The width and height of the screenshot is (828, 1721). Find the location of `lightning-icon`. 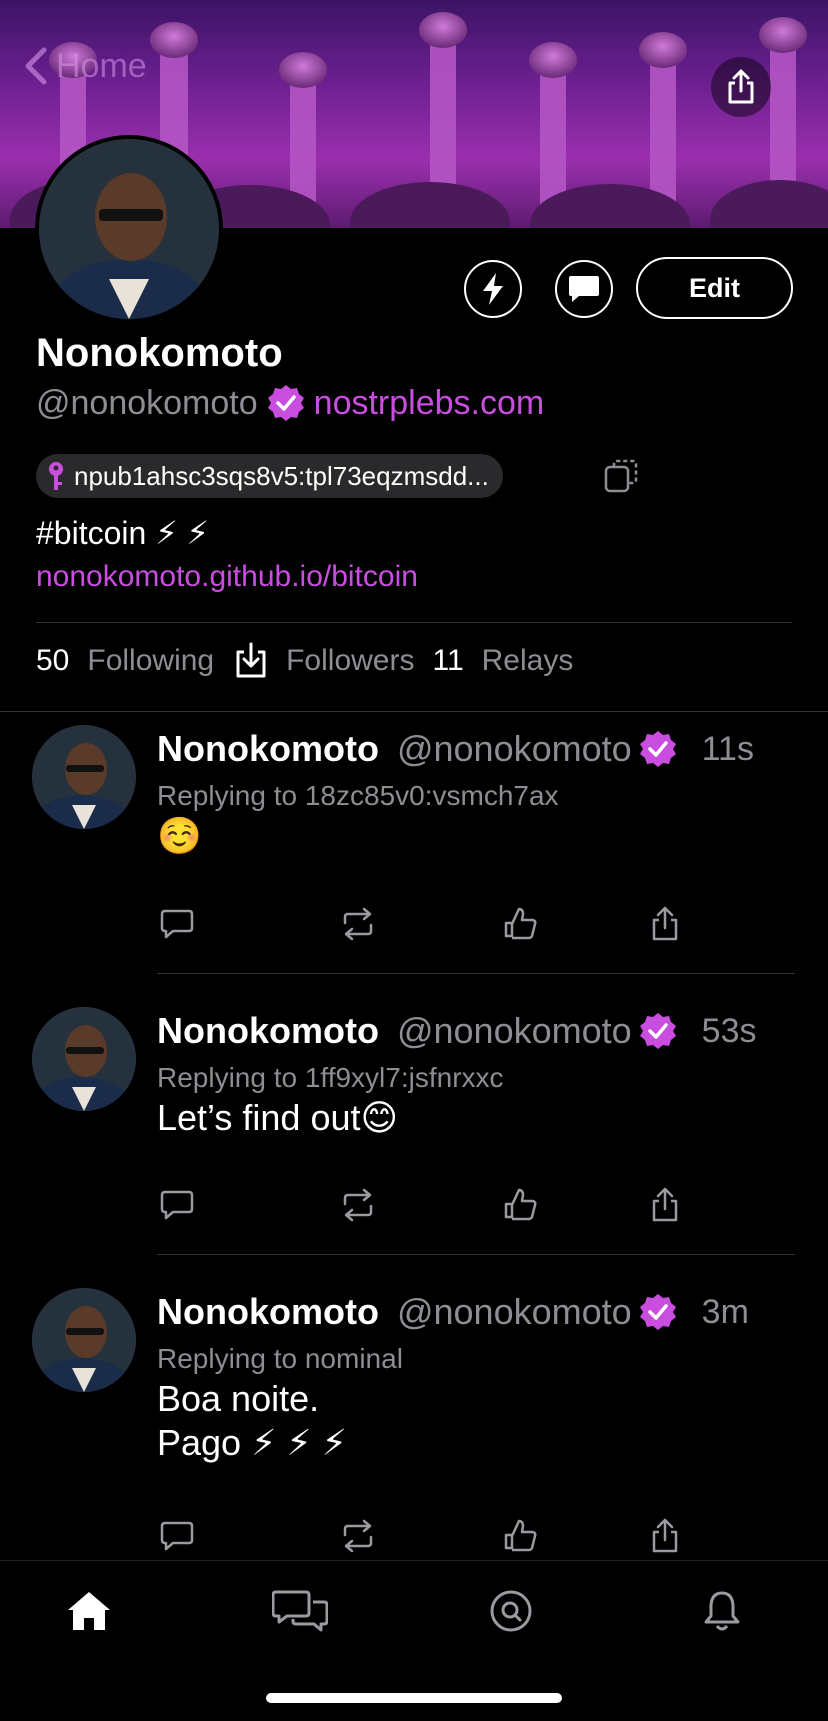

lightning-icon is located at coordinates (493, 289).